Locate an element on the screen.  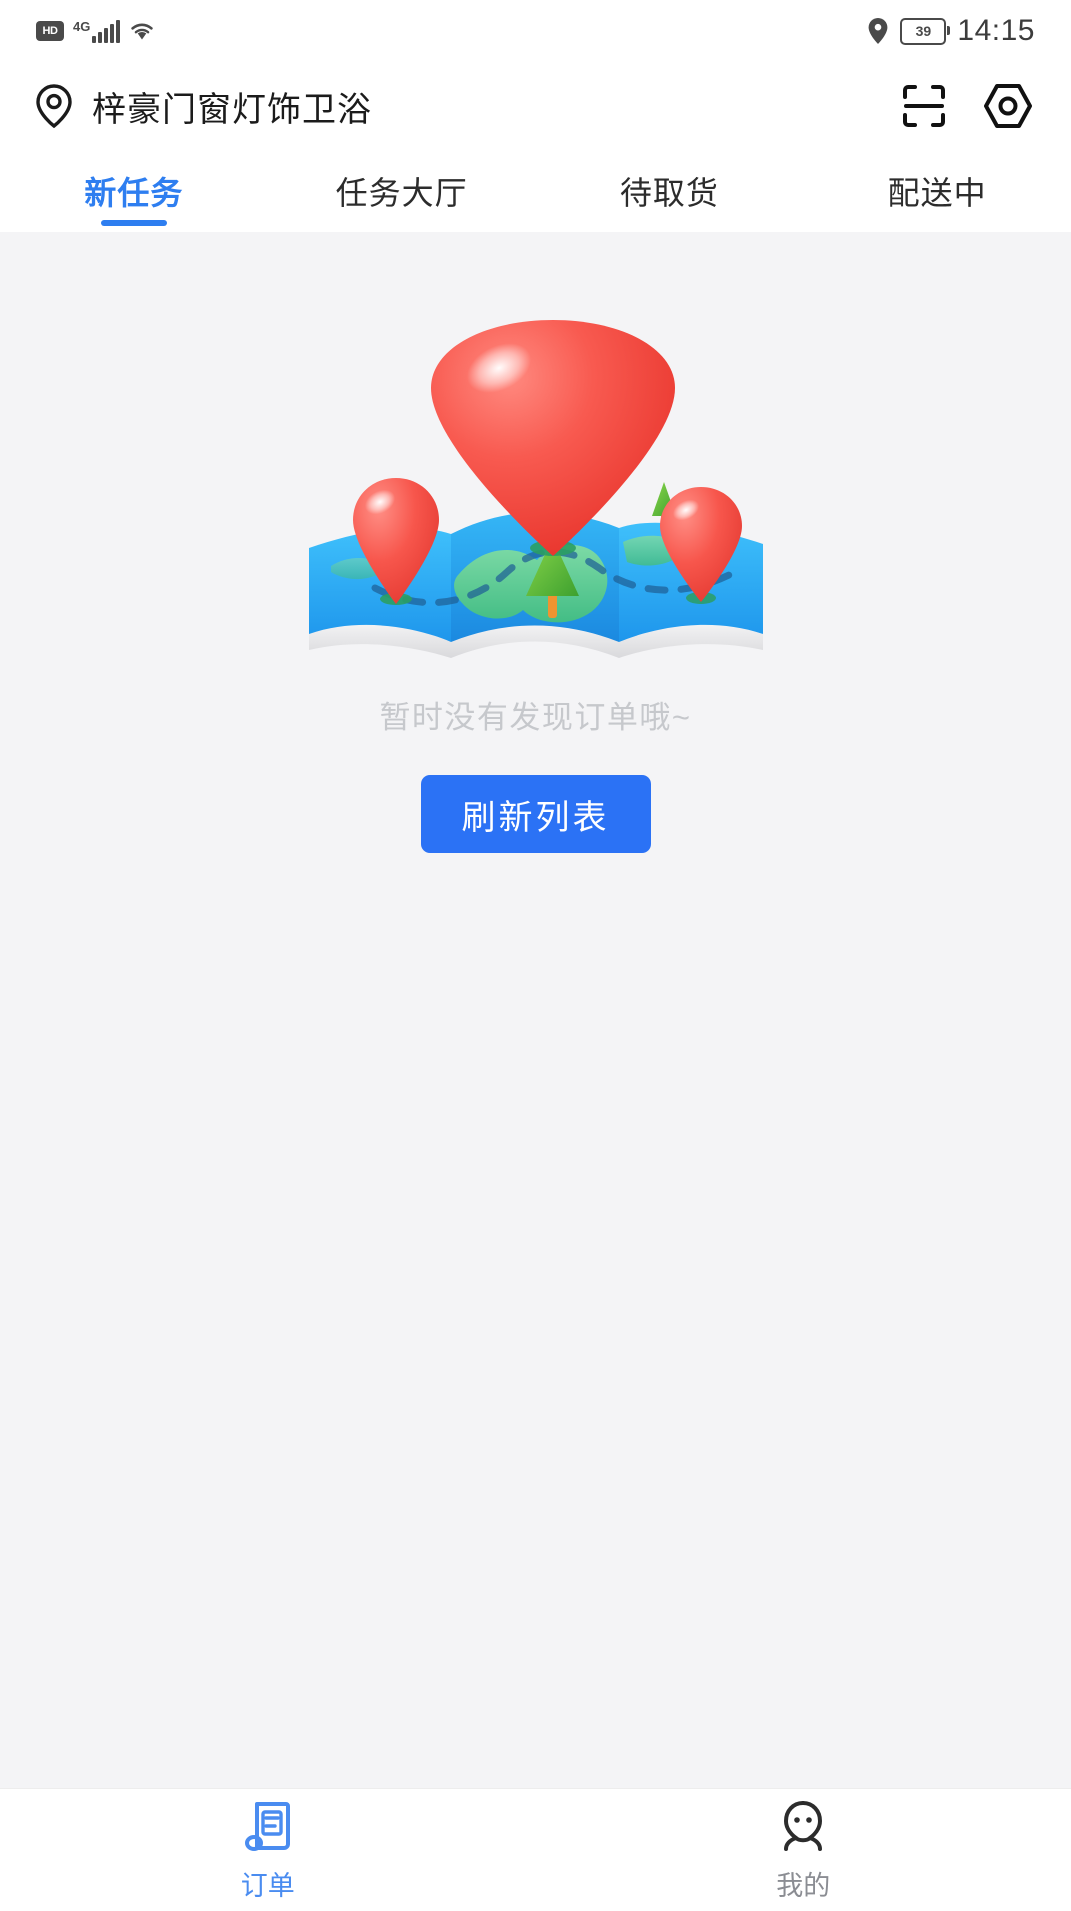
person-profile-icon is located at coordinates (803, 1825).